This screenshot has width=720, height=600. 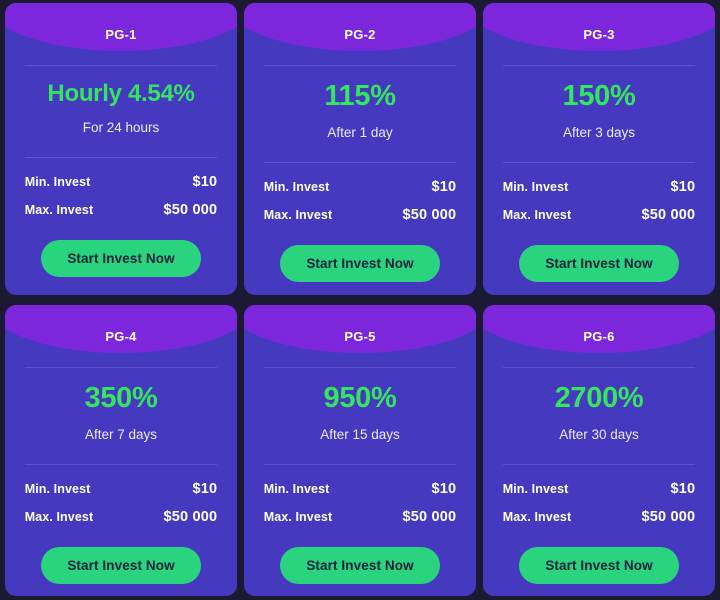 I want to click on plan-name: PG-5, so click(x=360, y=336).